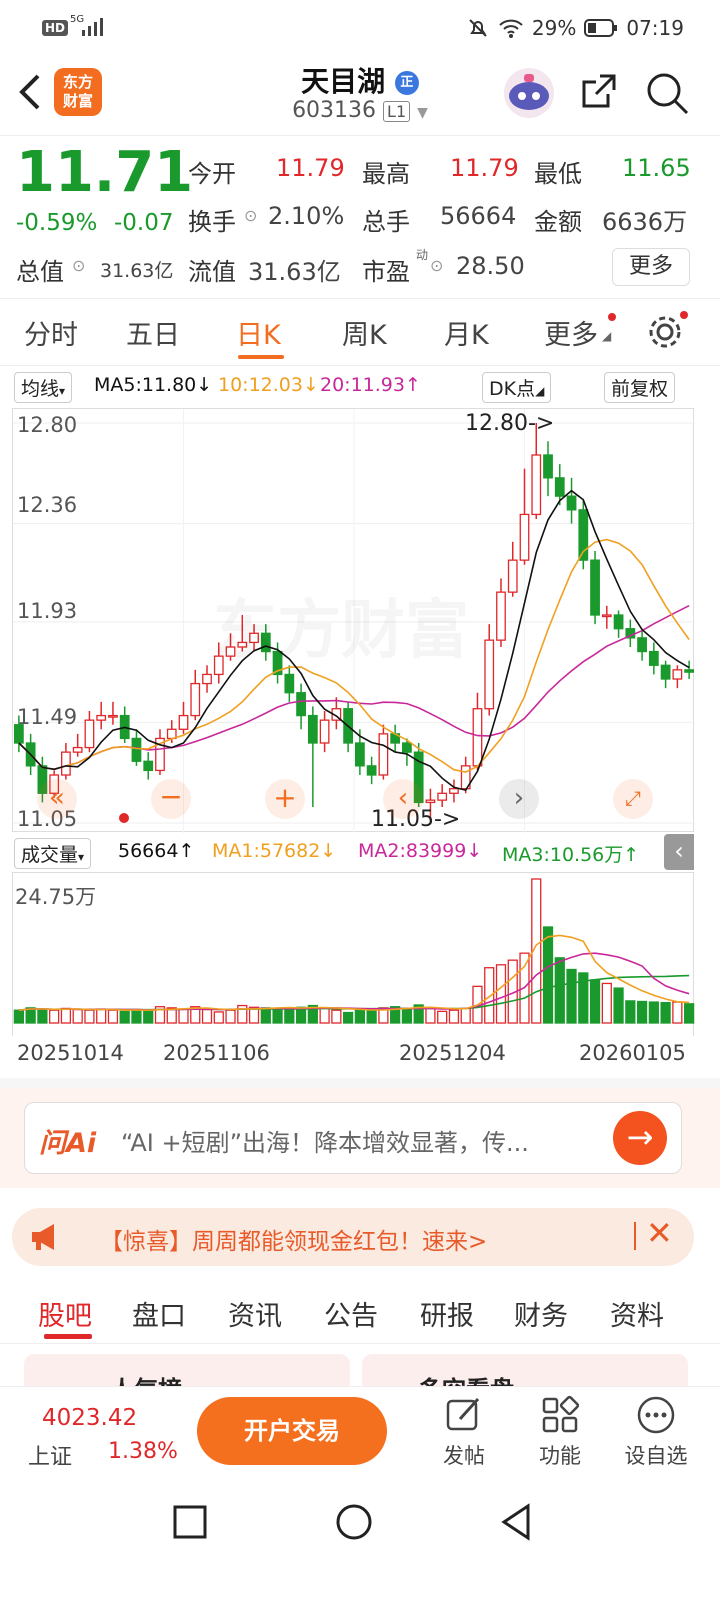 The width and height of the screenshot is (720, 1600). I want to click on indicator-select: 均线▾, so click(43, 387).